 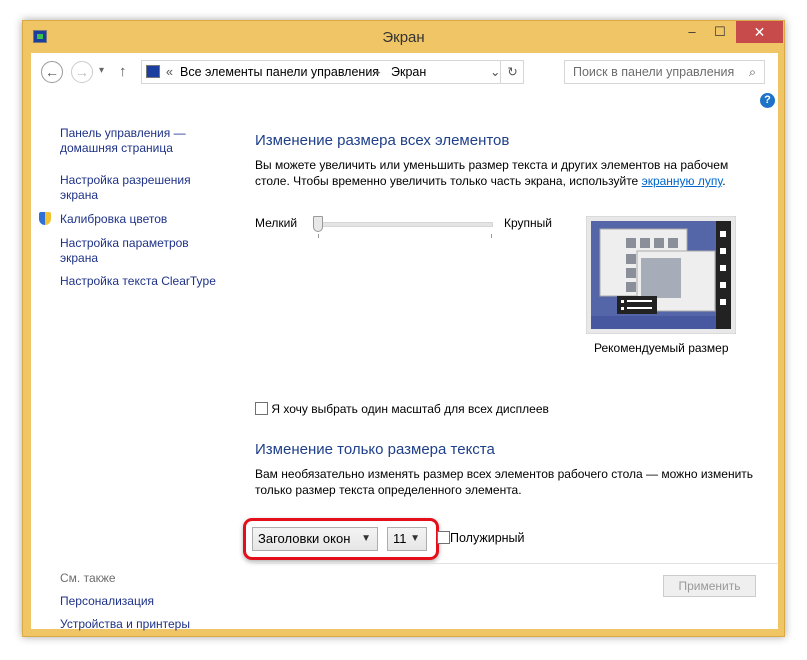 I want to click on apply-button: Применить, so click(x=709, y=586).